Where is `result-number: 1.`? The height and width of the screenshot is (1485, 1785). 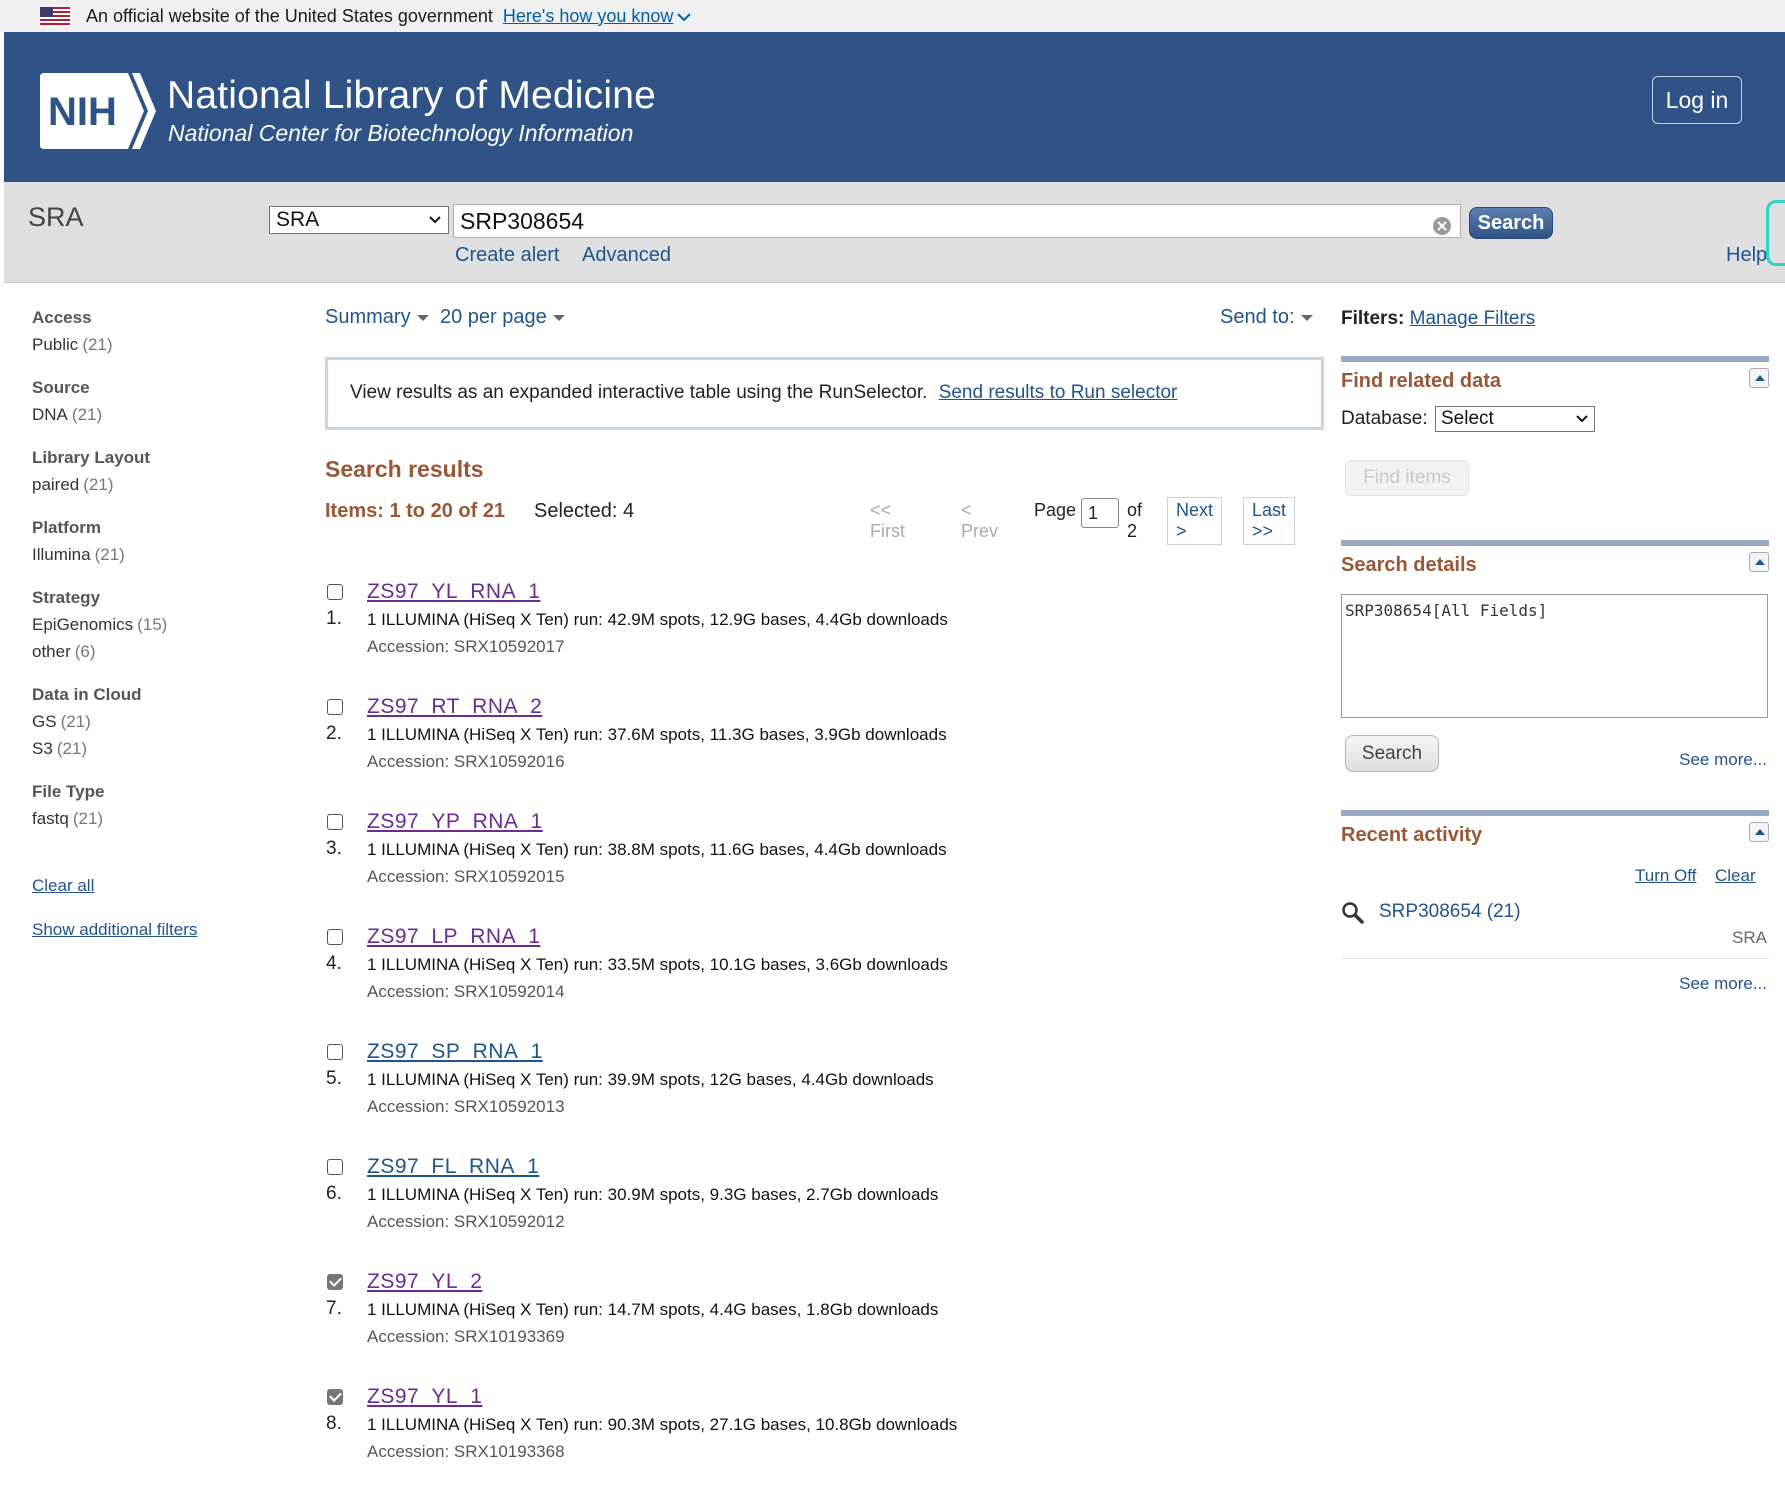 result-number: 1. is located at coordinates (334, 618).